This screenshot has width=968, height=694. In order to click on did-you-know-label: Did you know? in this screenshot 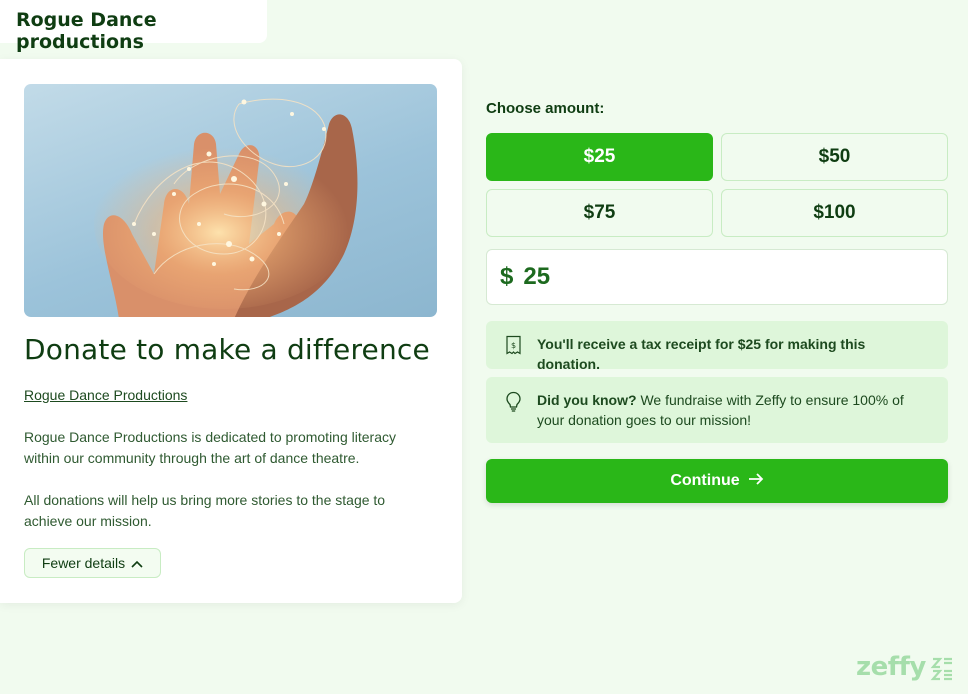, I will do `click(587, 400)`.